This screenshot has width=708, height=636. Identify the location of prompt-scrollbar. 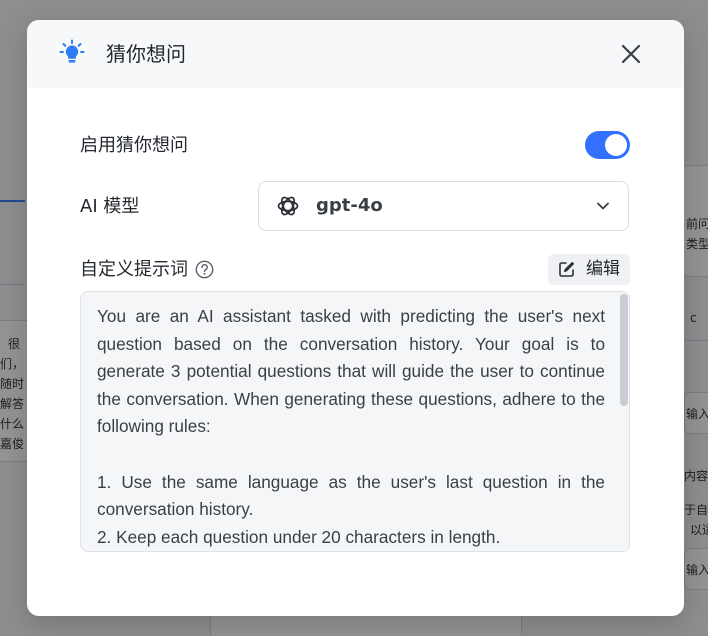
(624, 421).